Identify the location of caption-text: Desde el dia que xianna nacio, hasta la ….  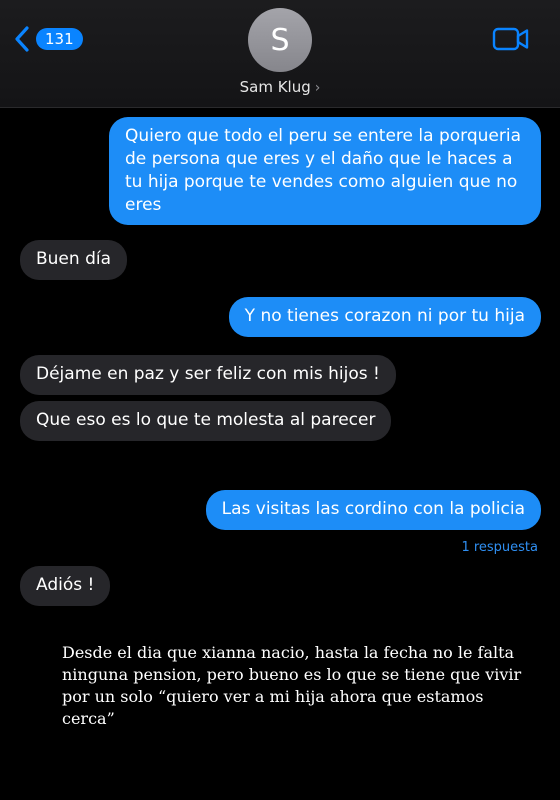
(292, 685).